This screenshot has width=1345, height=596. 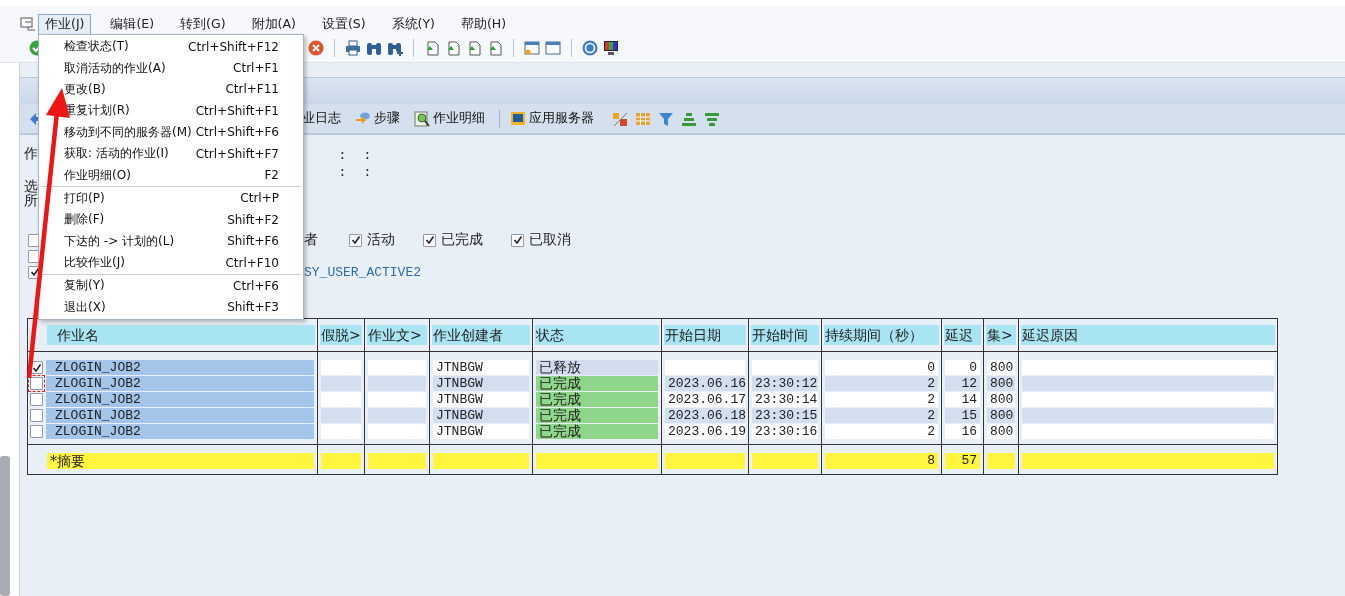 I want to click on filter-icon, so click(x=666, y=118).